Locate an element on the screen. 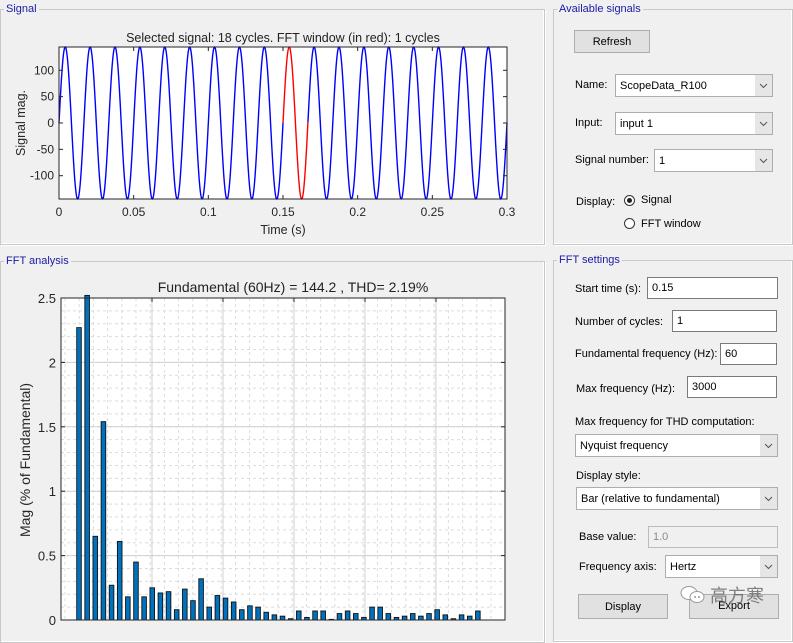 Image resolution: width=793 pixels, height=643 pixels. x-tick-label: 0 is located at coordinates (59, 212).